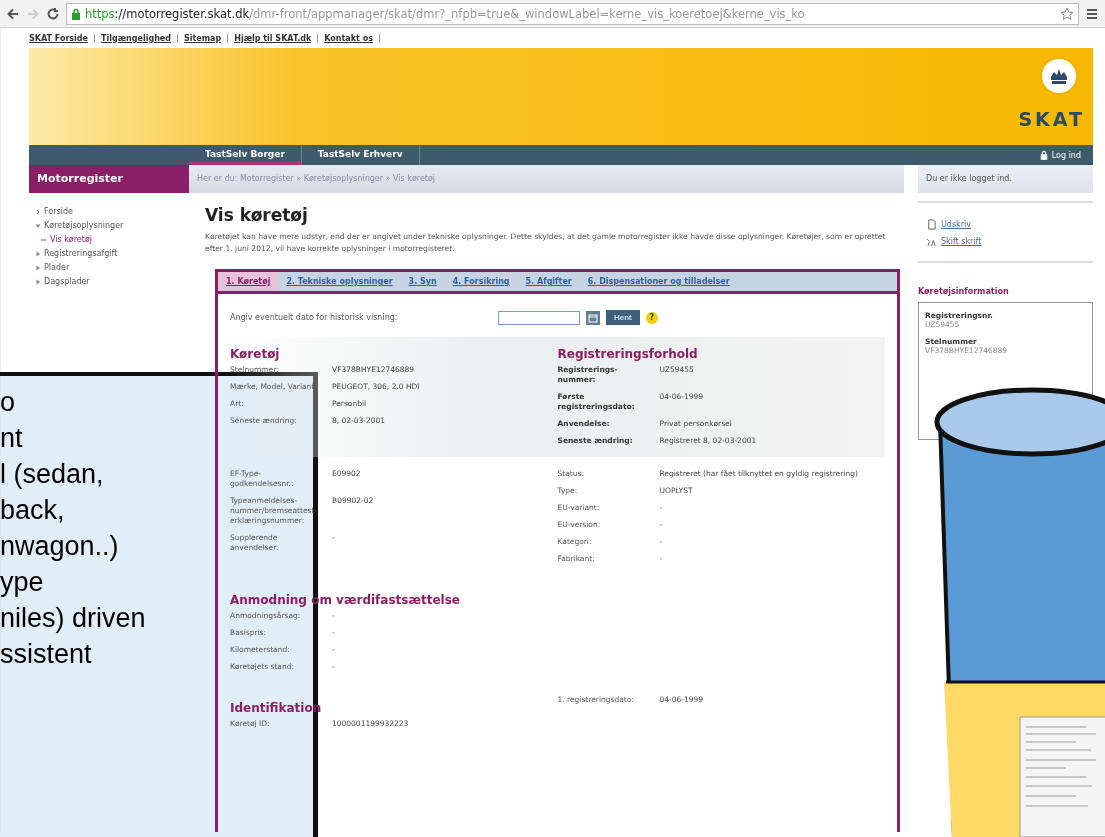 The height and width of the screenshot is (837, 1105). Describe the element at coordinates (539, 317) in the screenshot. I see `date-field` at that location.